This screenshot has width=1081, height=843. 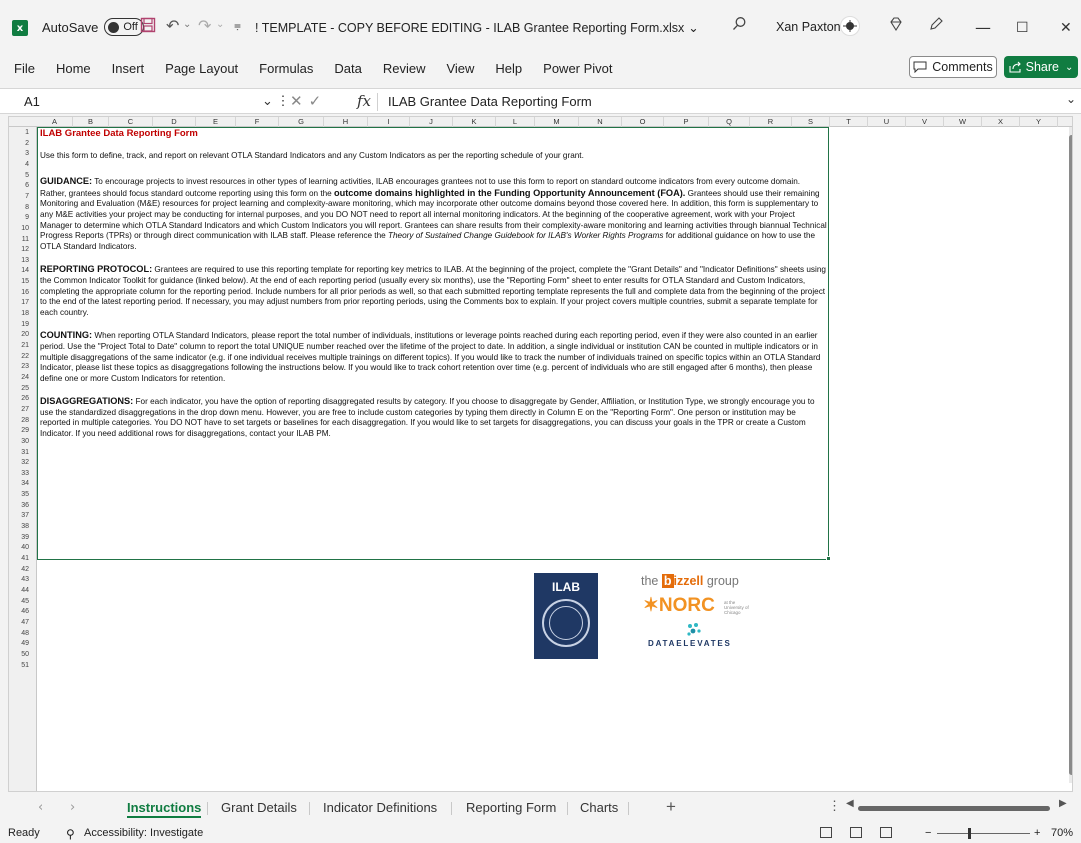 What do you see at coordinates (19, 515) in the screenshot?
I see `row-header-37: 37` at bounding box center [19, 515].